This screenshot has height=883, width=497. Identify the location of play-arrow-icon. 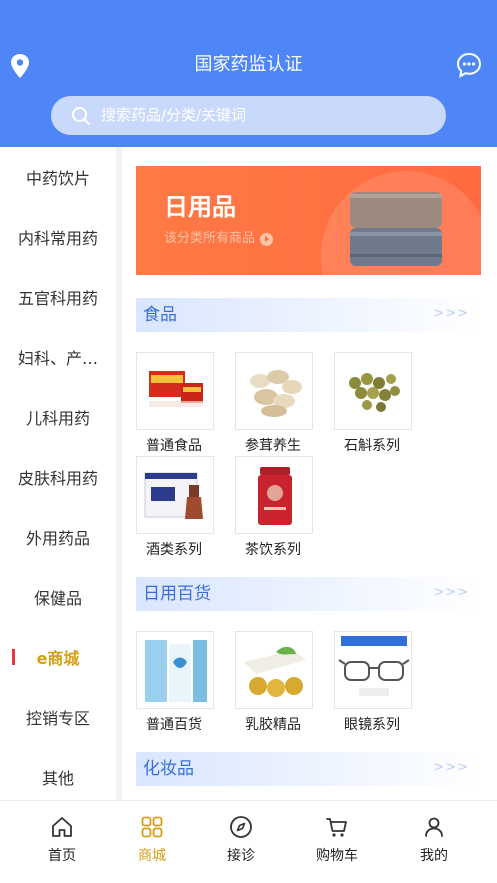
(267, 239).